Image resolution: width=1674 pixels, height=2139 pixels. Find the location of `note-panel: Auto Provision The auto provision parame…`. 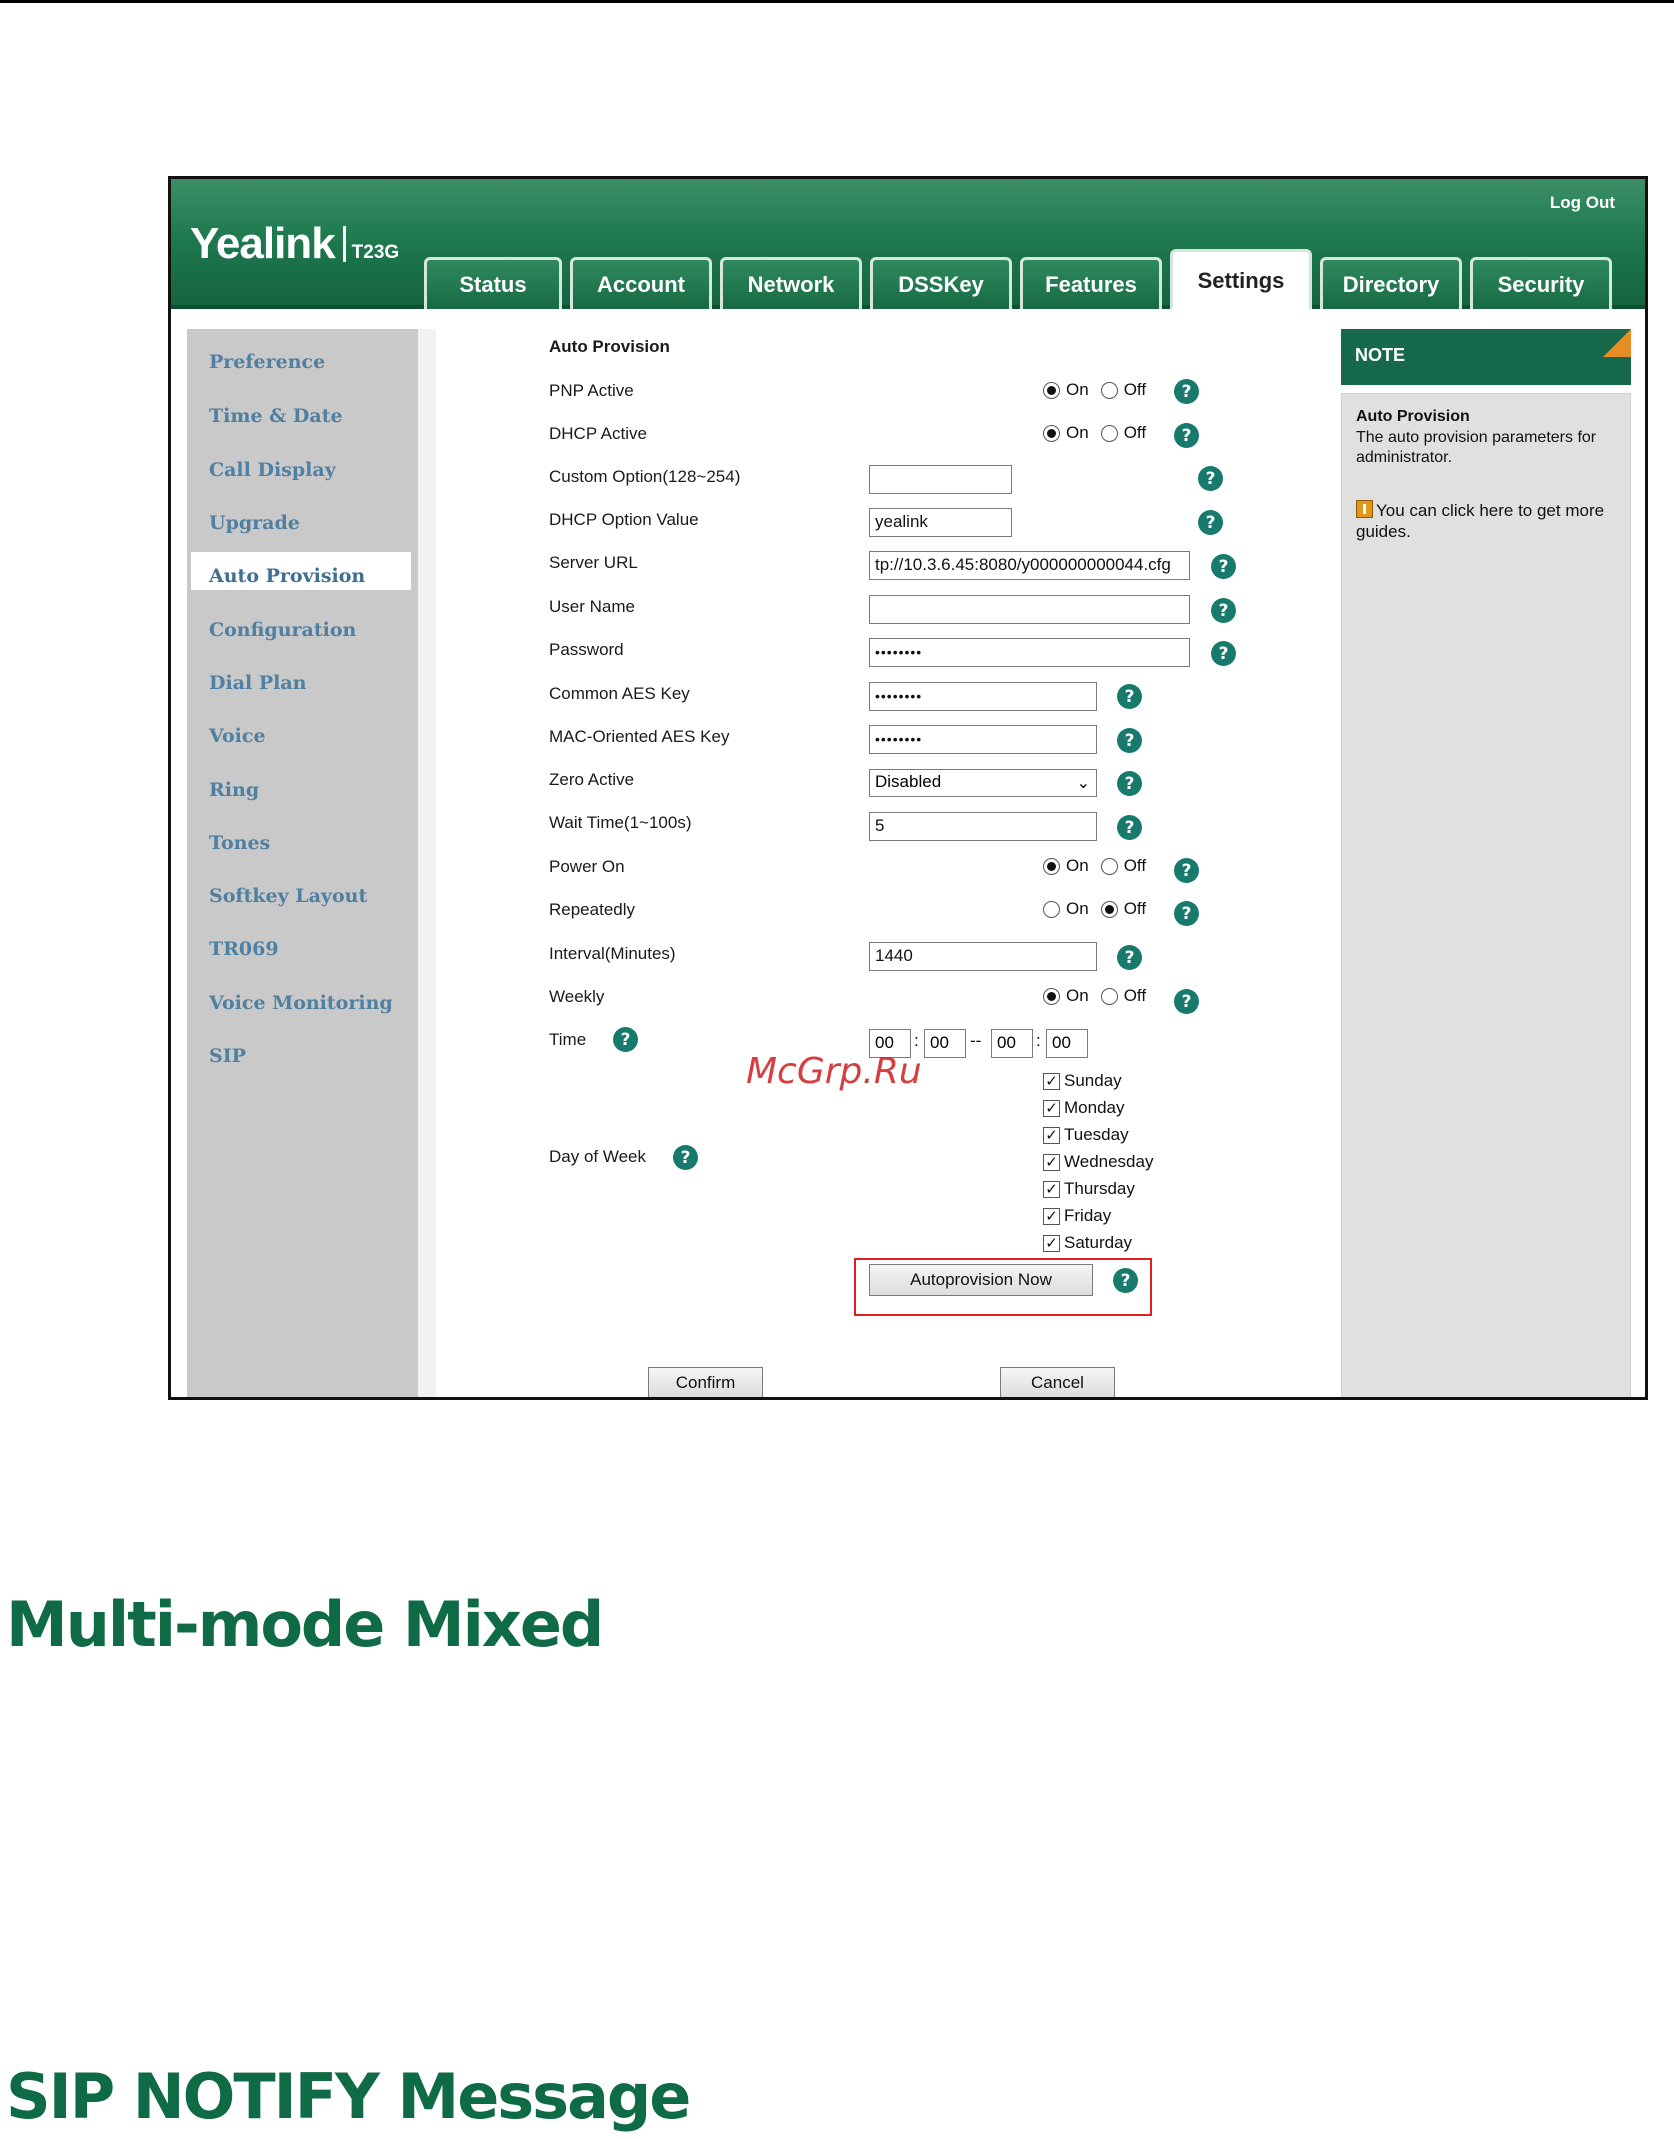

note-panel: Auto Provision The auto provision parame… is located at coordinates (1486, 895).